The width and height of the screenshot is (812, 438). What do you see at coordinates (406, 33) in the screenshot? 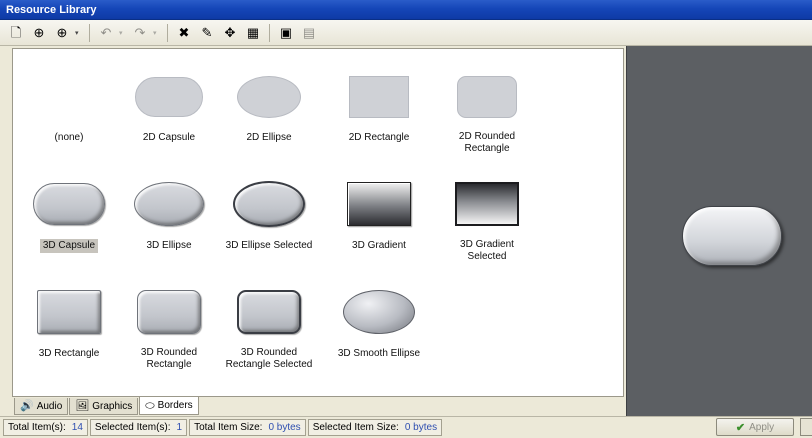
I see `toolbar: 🗋 ⊕ ⊕ ▾ ↶ ▾ ↷ ▾ ✖ ✎ ✥ ▦ ▣ ▤` at bounding box center [406, 33].